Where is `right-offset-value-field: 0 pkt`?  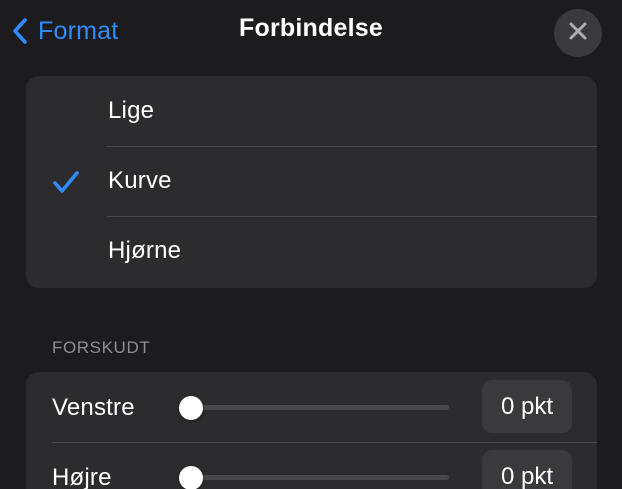 right-offset-value-field: 0 pkt is located at coordinates (527, 469).